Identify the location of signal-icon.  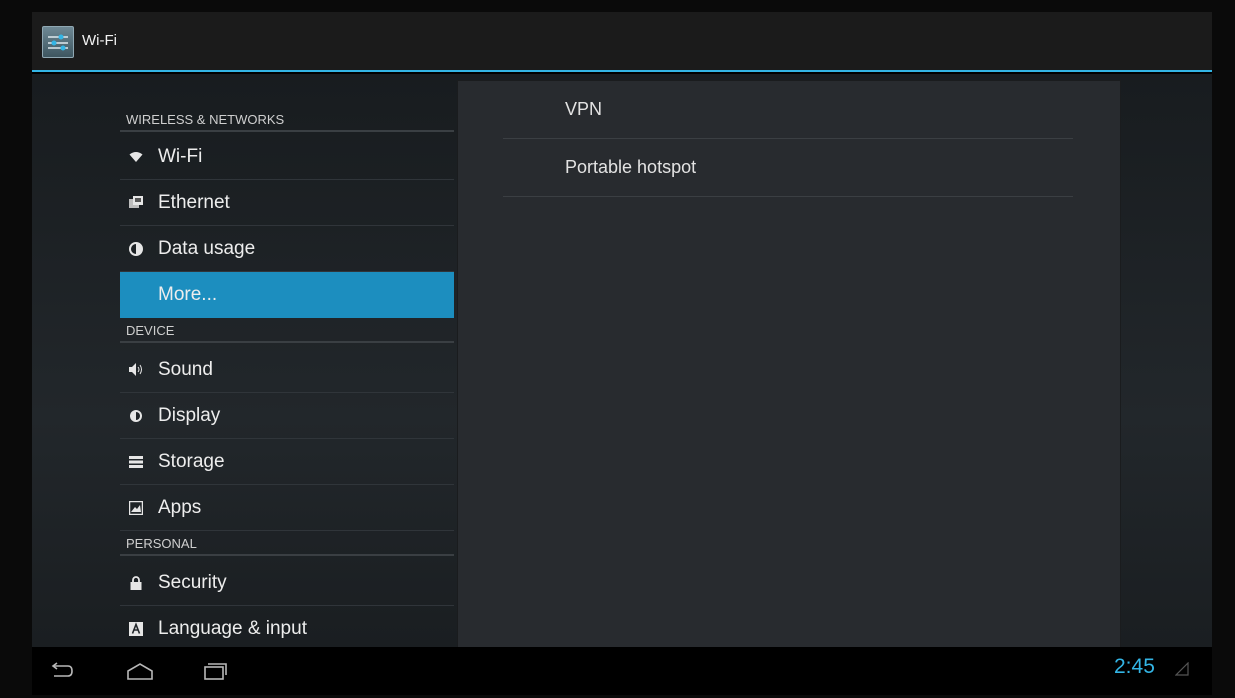
(1182, 669).